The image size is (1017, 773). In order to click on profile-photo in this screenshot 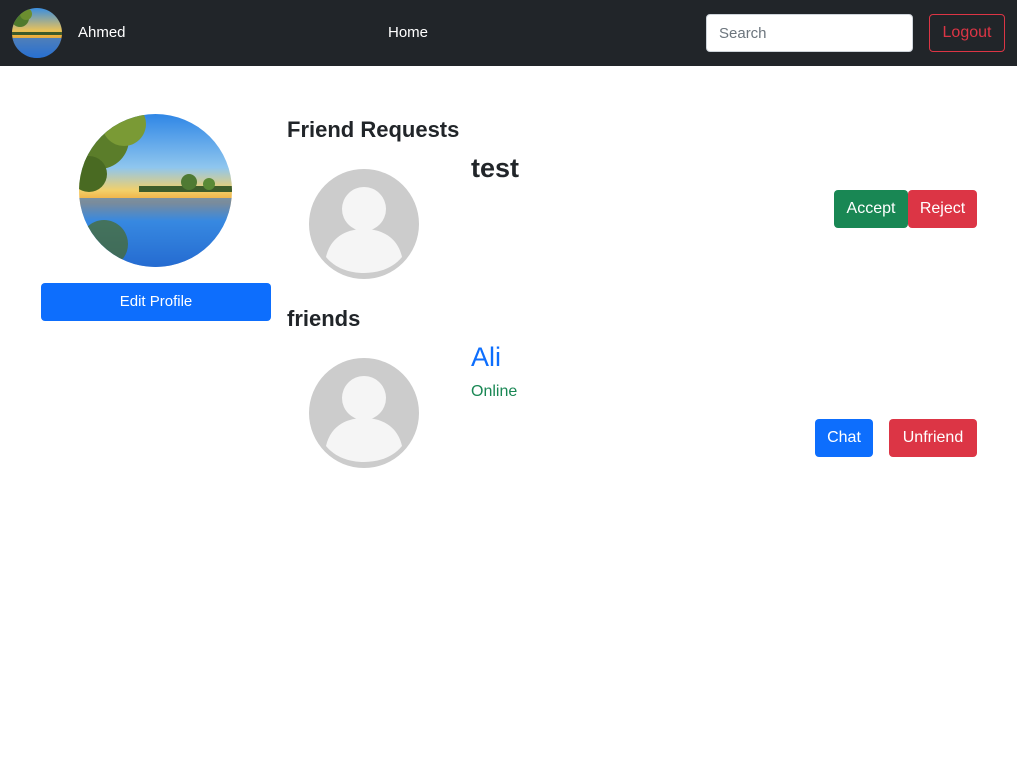, I will do `click(155, 190)`.